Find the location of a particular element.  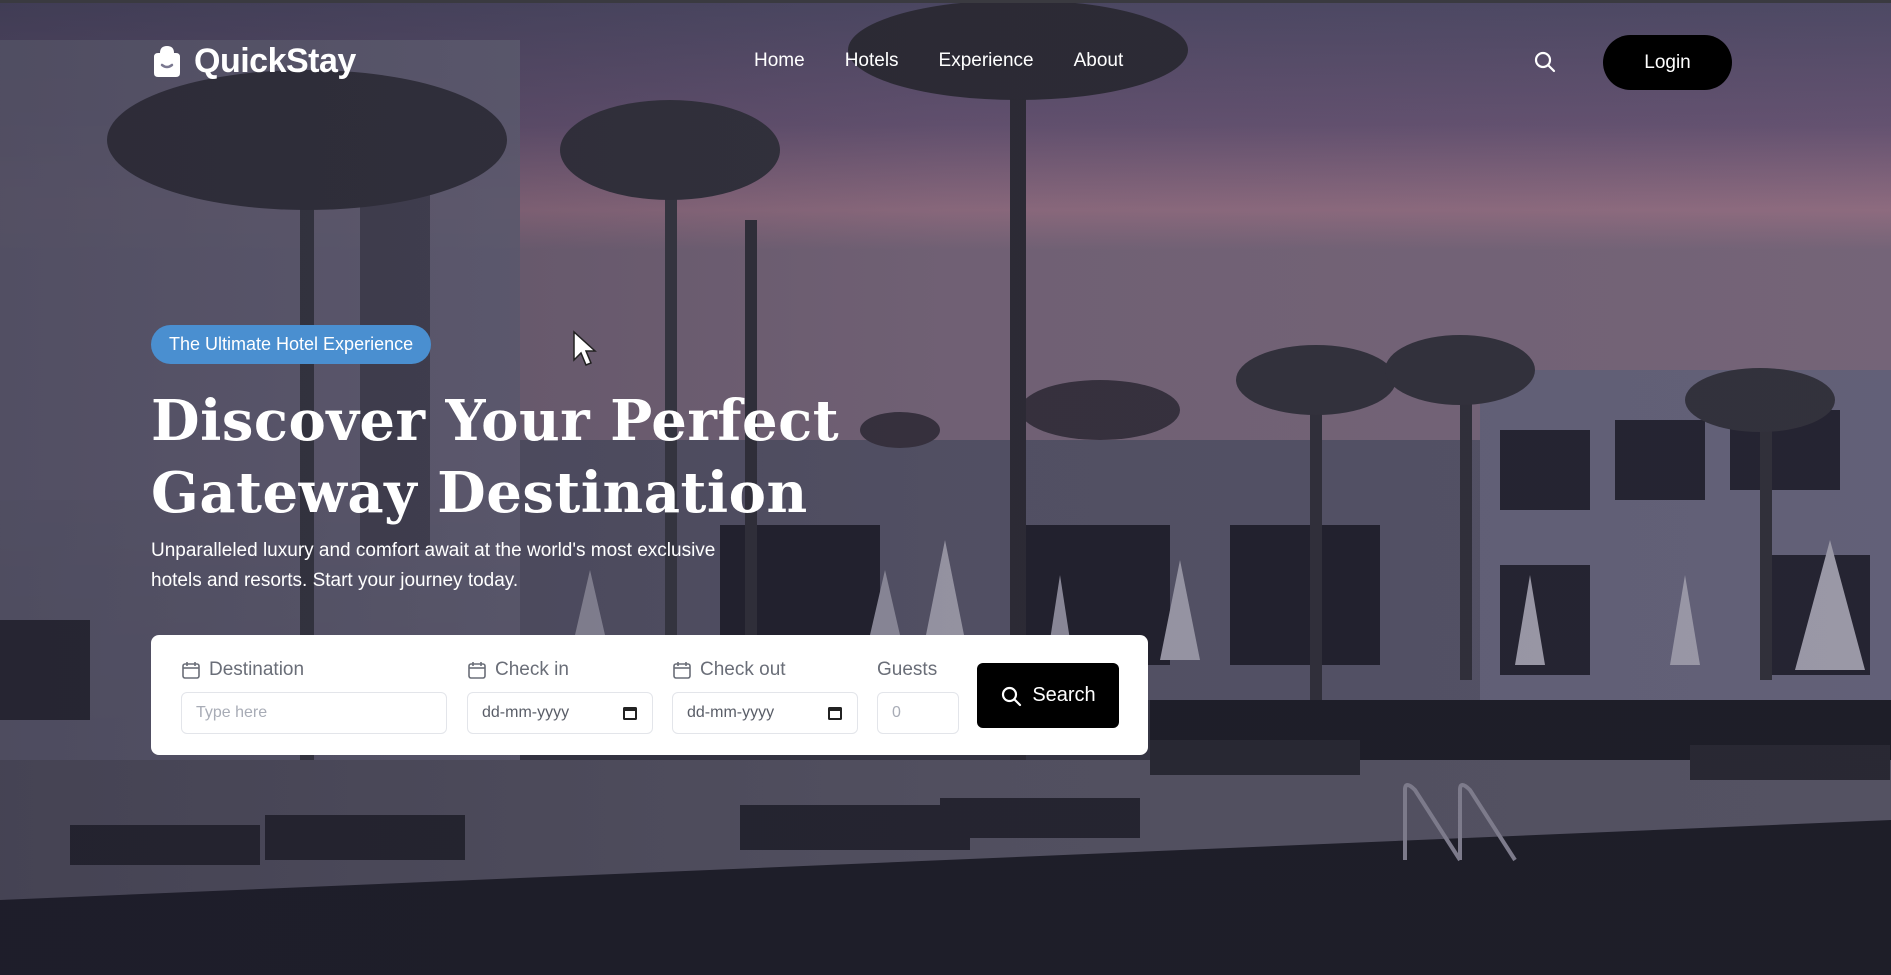

check-out-label: Check out is located at coordinates (729, 670).